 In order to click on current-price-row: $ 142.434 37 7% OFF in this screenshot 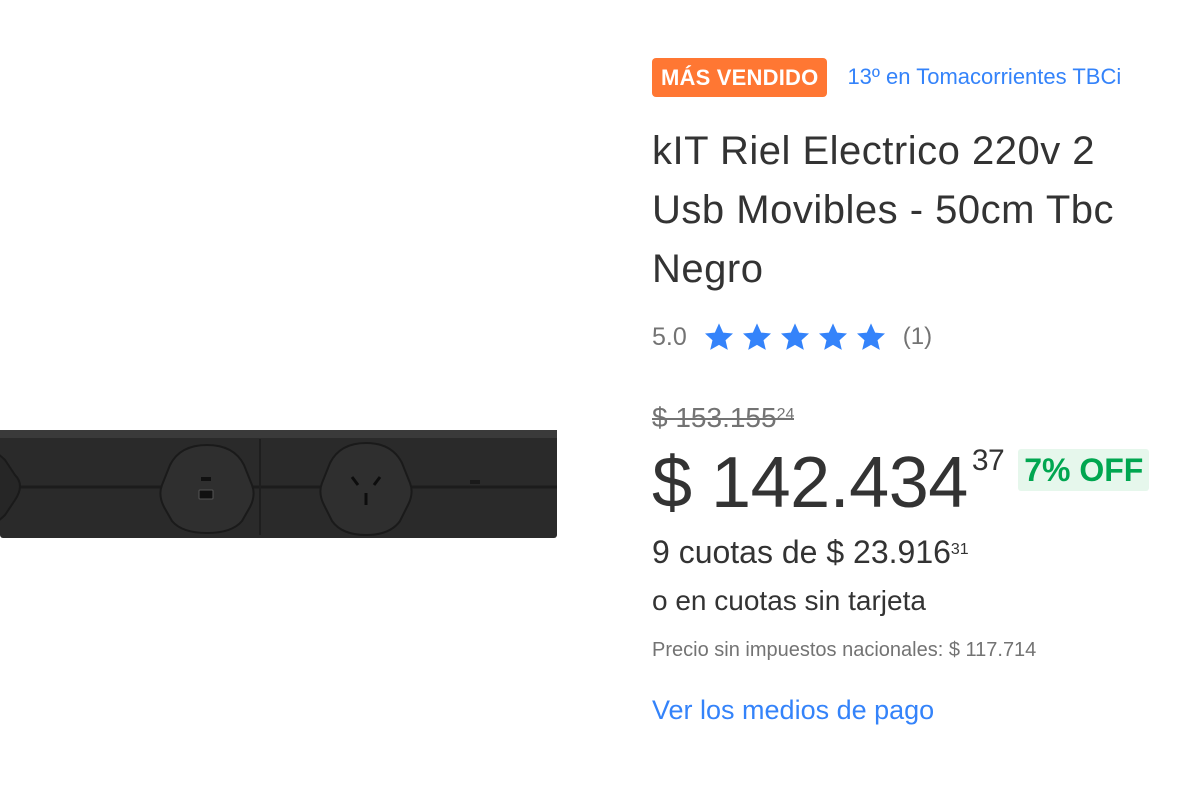, I will do `click(926, 483)`.